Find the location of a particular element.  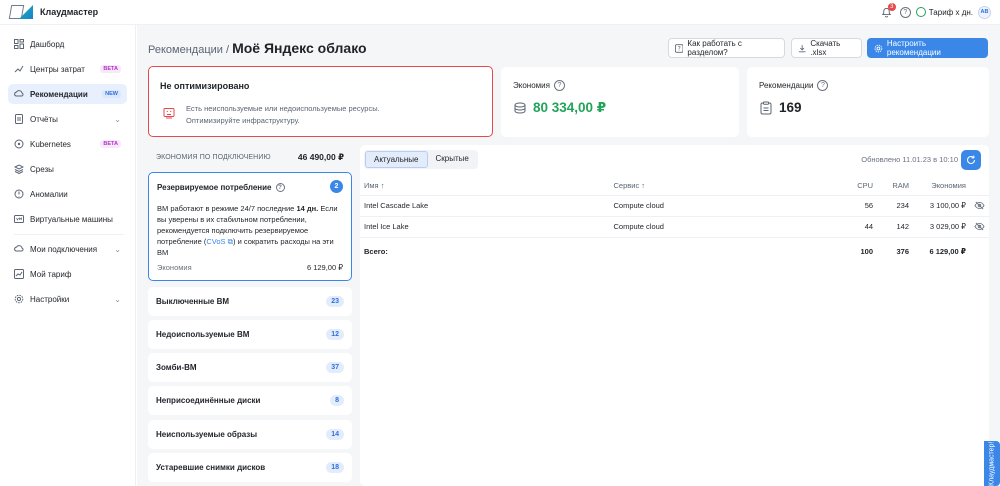

category-unattached-disks: Неприсоединённые диски 8 is located at coordinates (250, 400).